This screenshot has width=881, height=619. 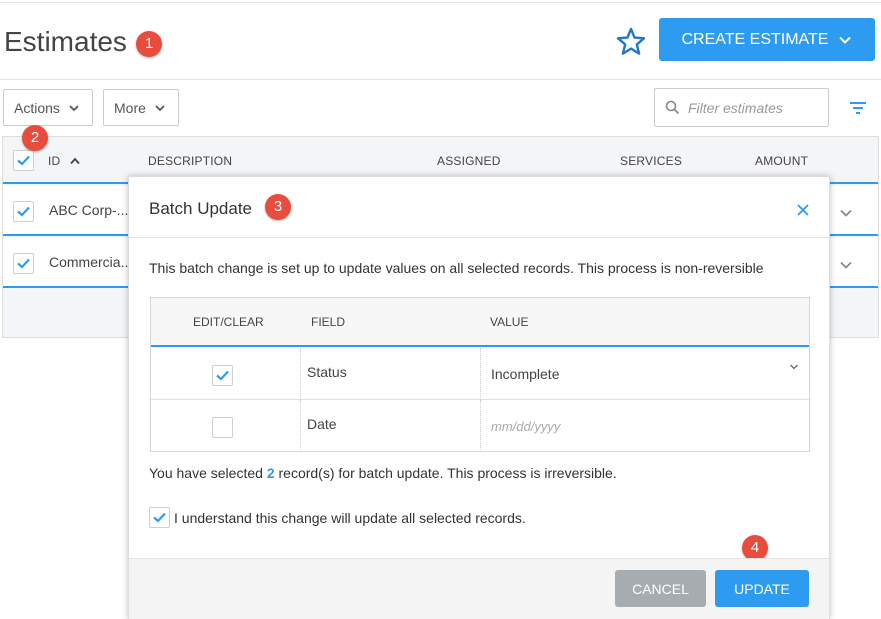 What do you see at coordinates (278, 207) in the screenshot?
I see `annotation-badge-3: 3` at bounding box center [278, 207].